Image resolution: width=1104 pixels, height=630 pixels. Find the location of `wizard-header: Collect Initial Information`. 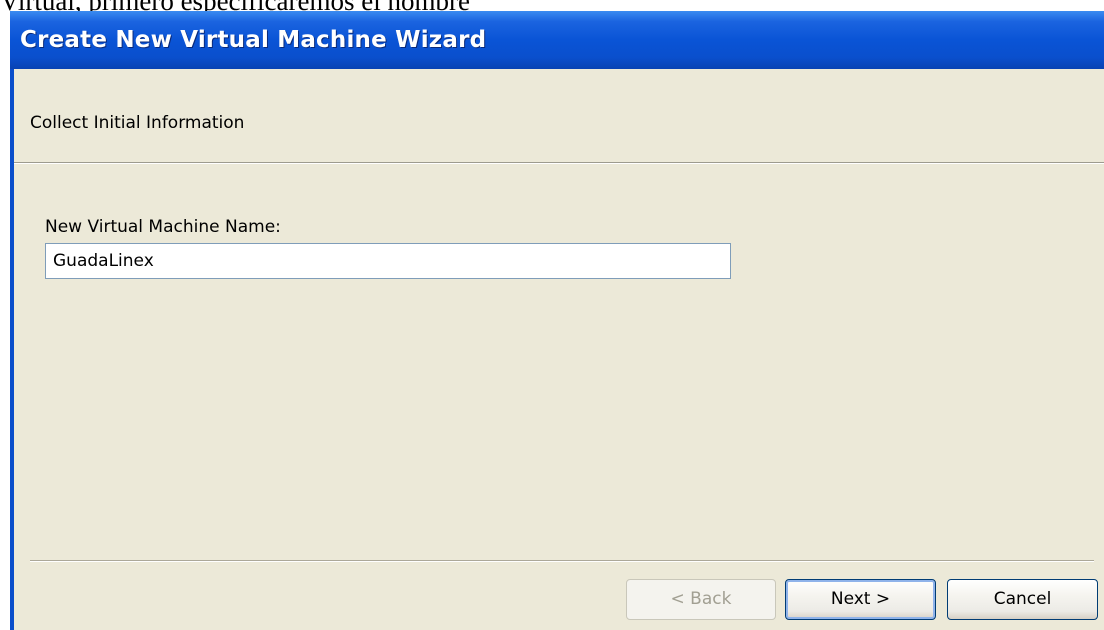

wizard-header: Collect Initial Information is located at coordinates (559, 115).